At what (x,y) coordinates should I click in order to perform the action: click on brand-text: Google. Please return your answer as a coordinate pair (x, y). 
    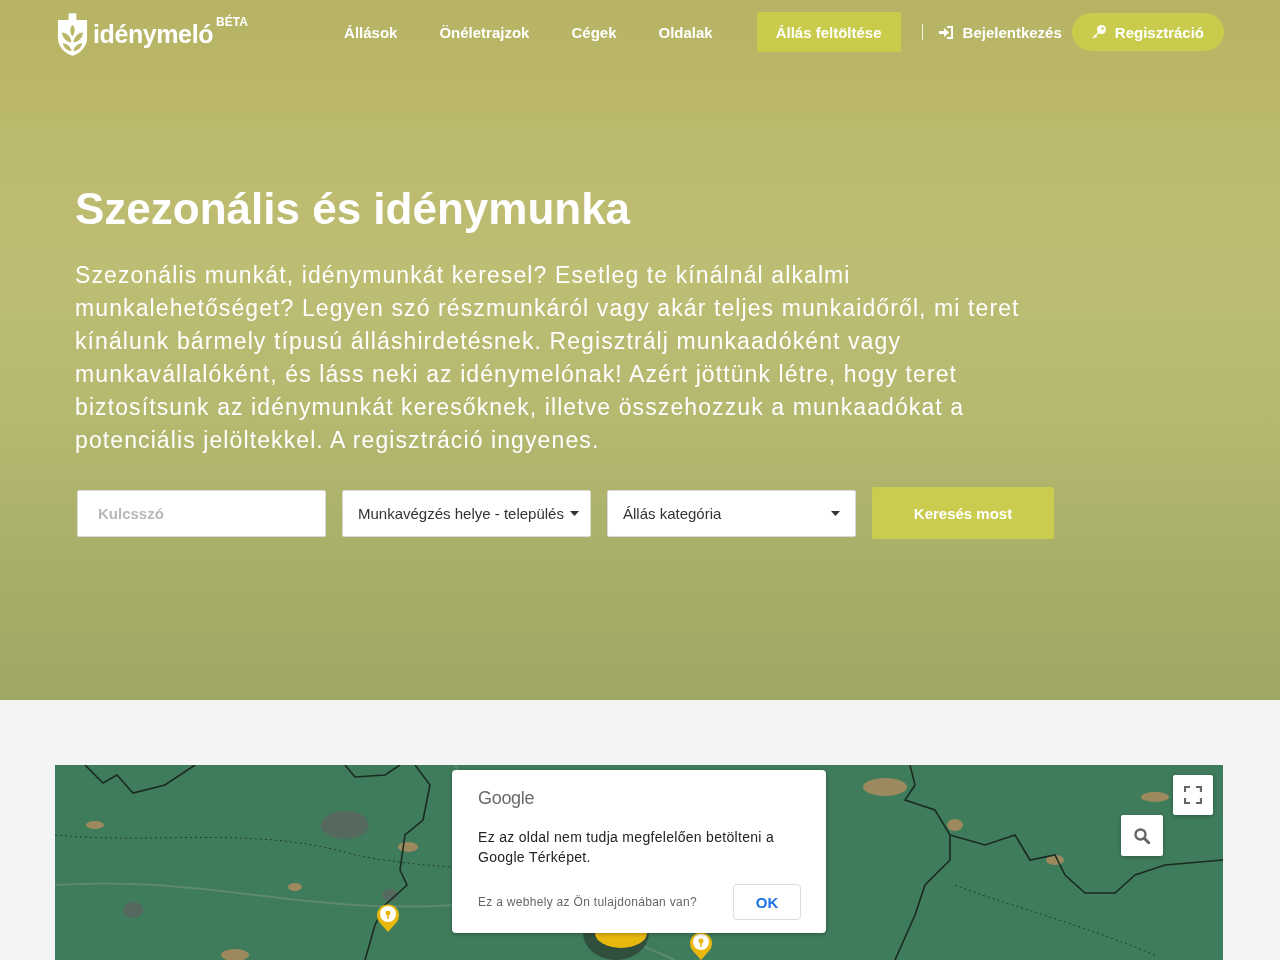
    Looking at the image, I should click on (506, 798).